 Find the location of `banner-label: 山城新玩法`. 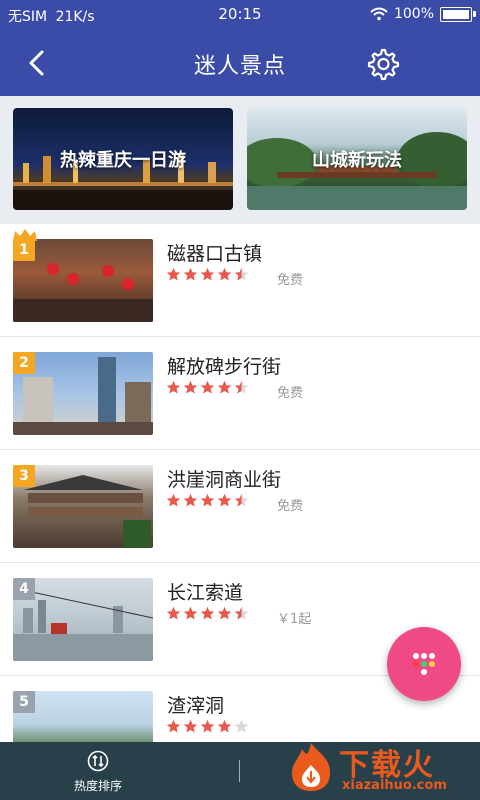

banner-label: 山城新玩法 is located at coordinates (357, 160).